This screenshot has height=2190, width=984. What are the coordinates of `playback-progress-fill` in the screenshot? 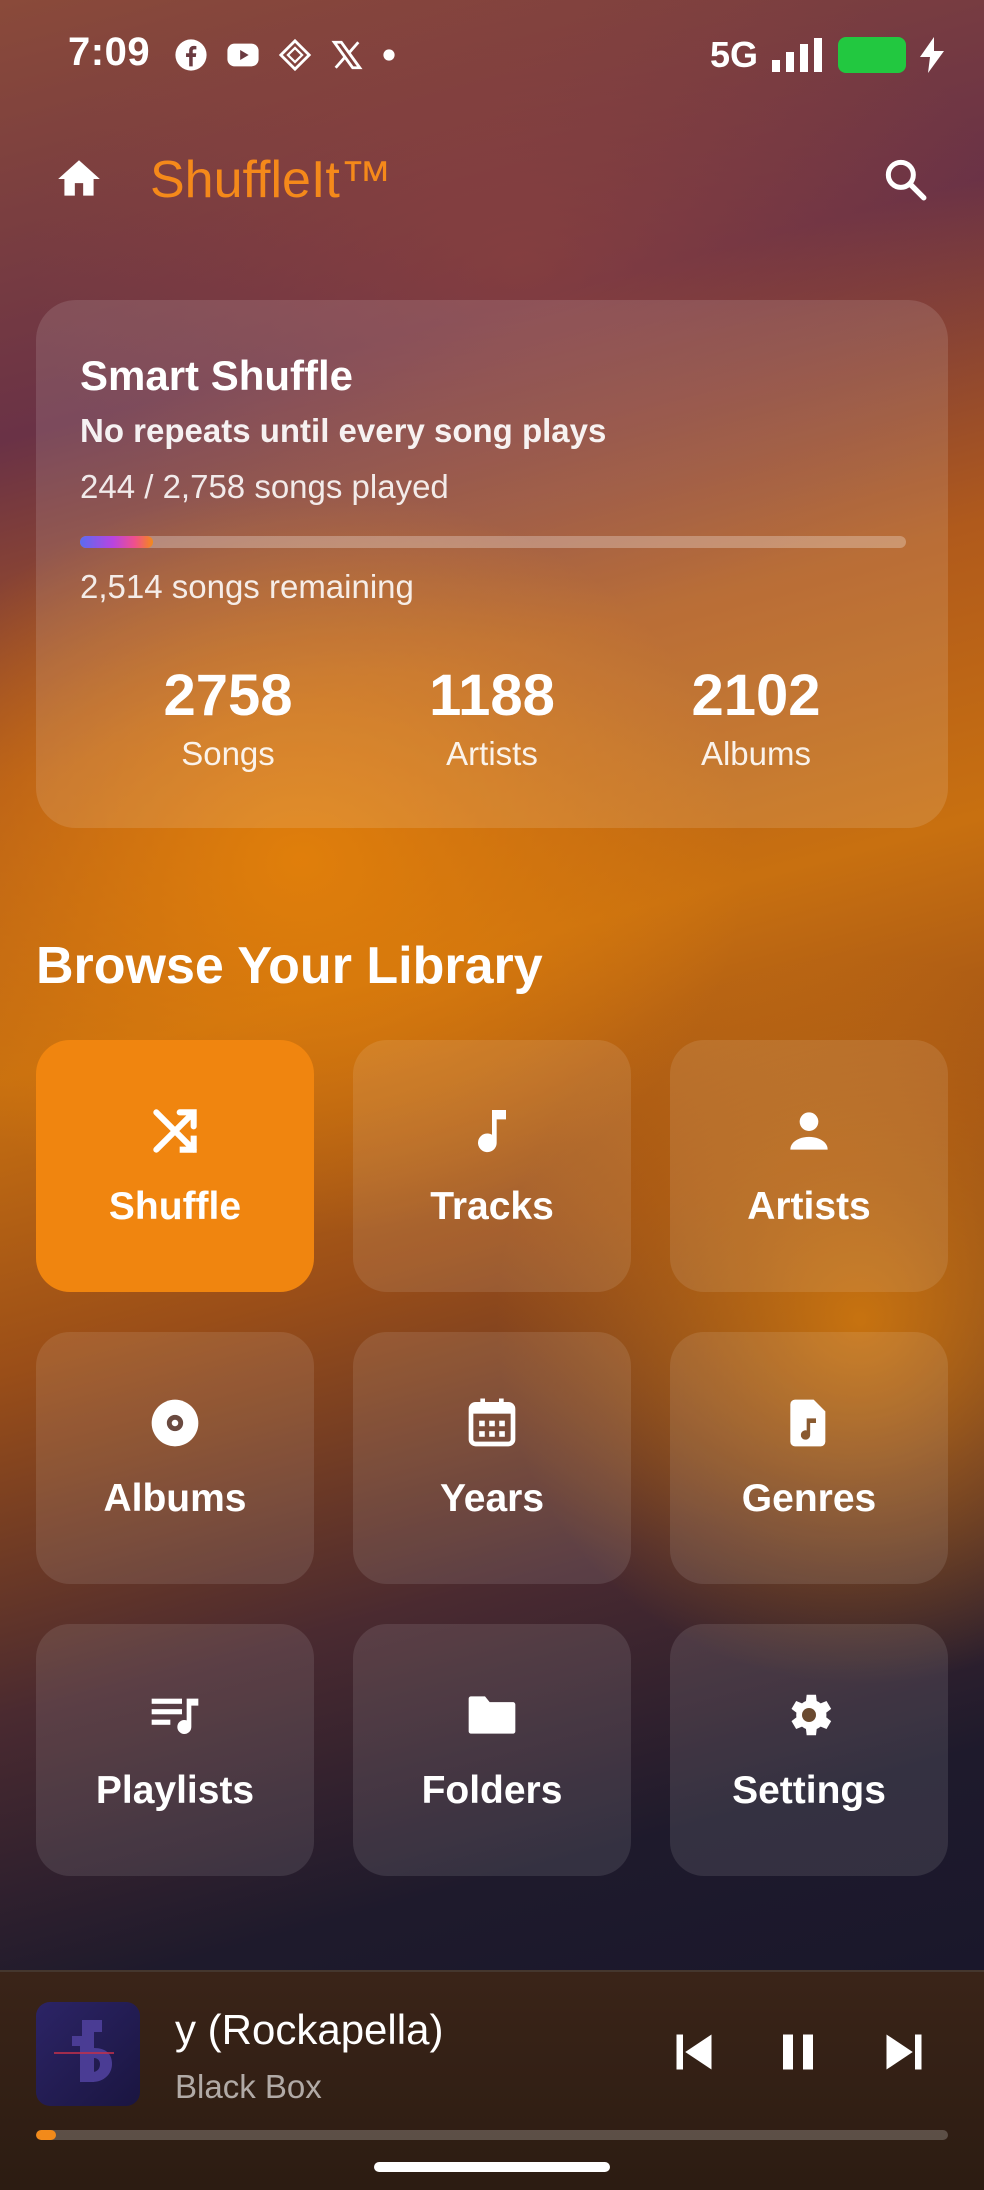 It's located at (46, 2135).